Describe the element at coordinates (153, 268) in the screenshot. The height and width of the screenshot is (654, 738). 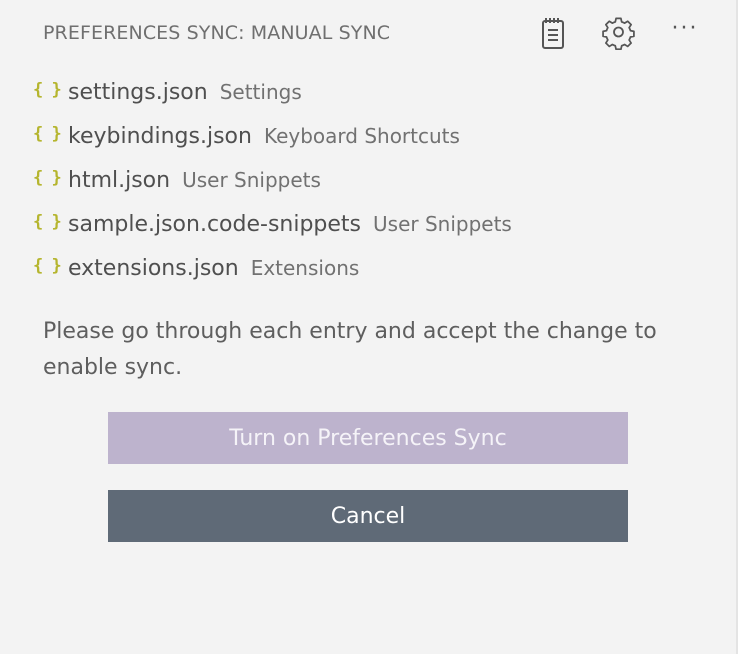
I see `entry-name: extensions.json` at that location.